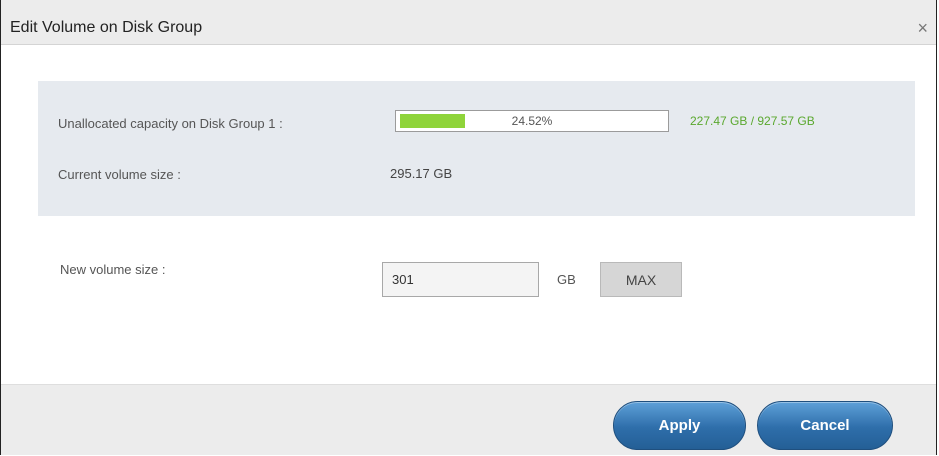 This screenshot has width=939, height=456. What do you see at coordinates (421, 173) in the screenshot?
I see `current-volume-size-value: 295.17 GB` at bounding box center [421, 173].